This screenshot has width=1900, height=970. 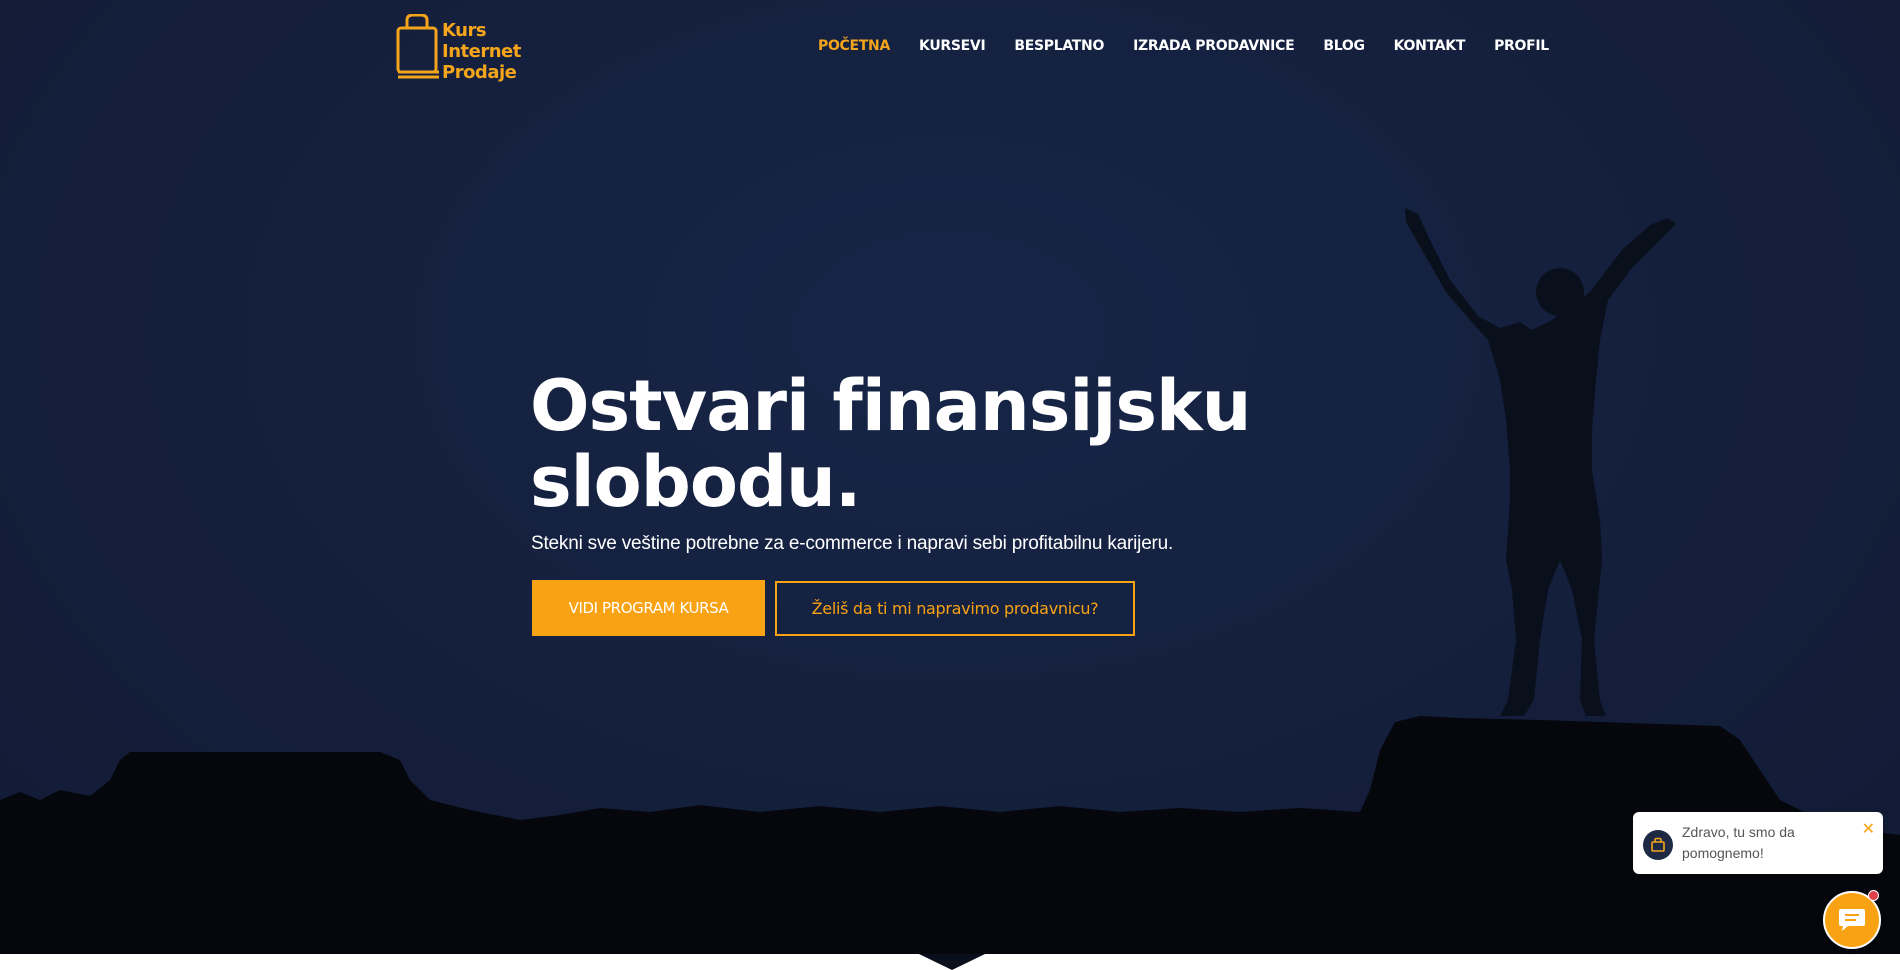 What do you see at coordinates (952, 46) in the screenshot?
I see `nav-item-kursevi: KURSEVI` at bounding box center [952, 46].